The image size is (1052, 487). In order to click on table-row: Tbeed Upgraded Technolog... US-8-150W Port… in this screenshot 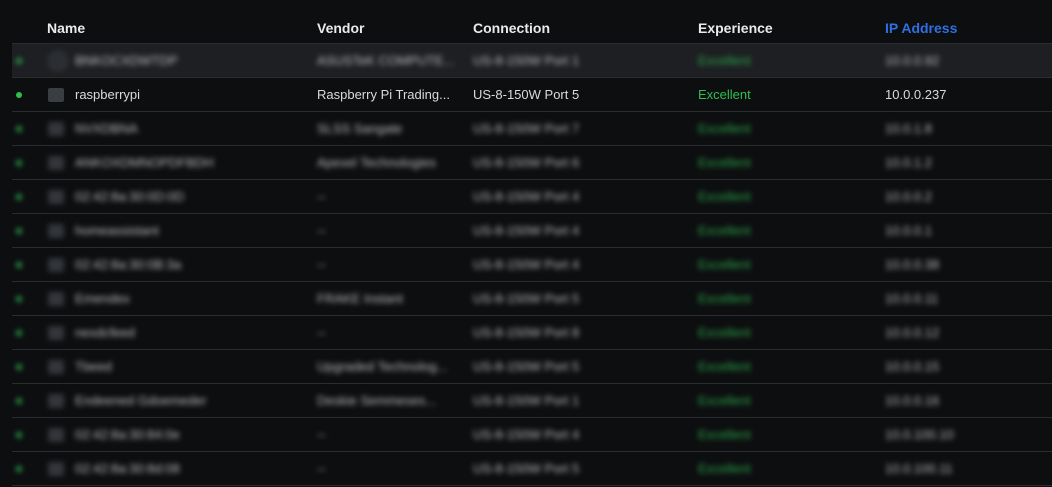, I will do `click(532, 367)`.